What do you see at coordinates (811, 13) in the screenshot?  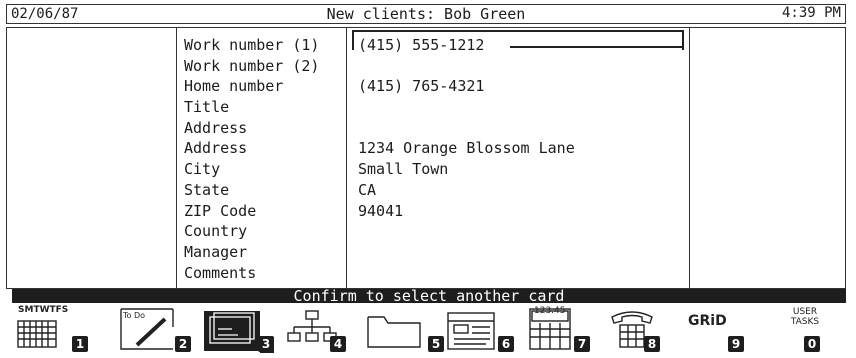 I see `time-display: 4:39 PM` at bounding box center [811, 13].